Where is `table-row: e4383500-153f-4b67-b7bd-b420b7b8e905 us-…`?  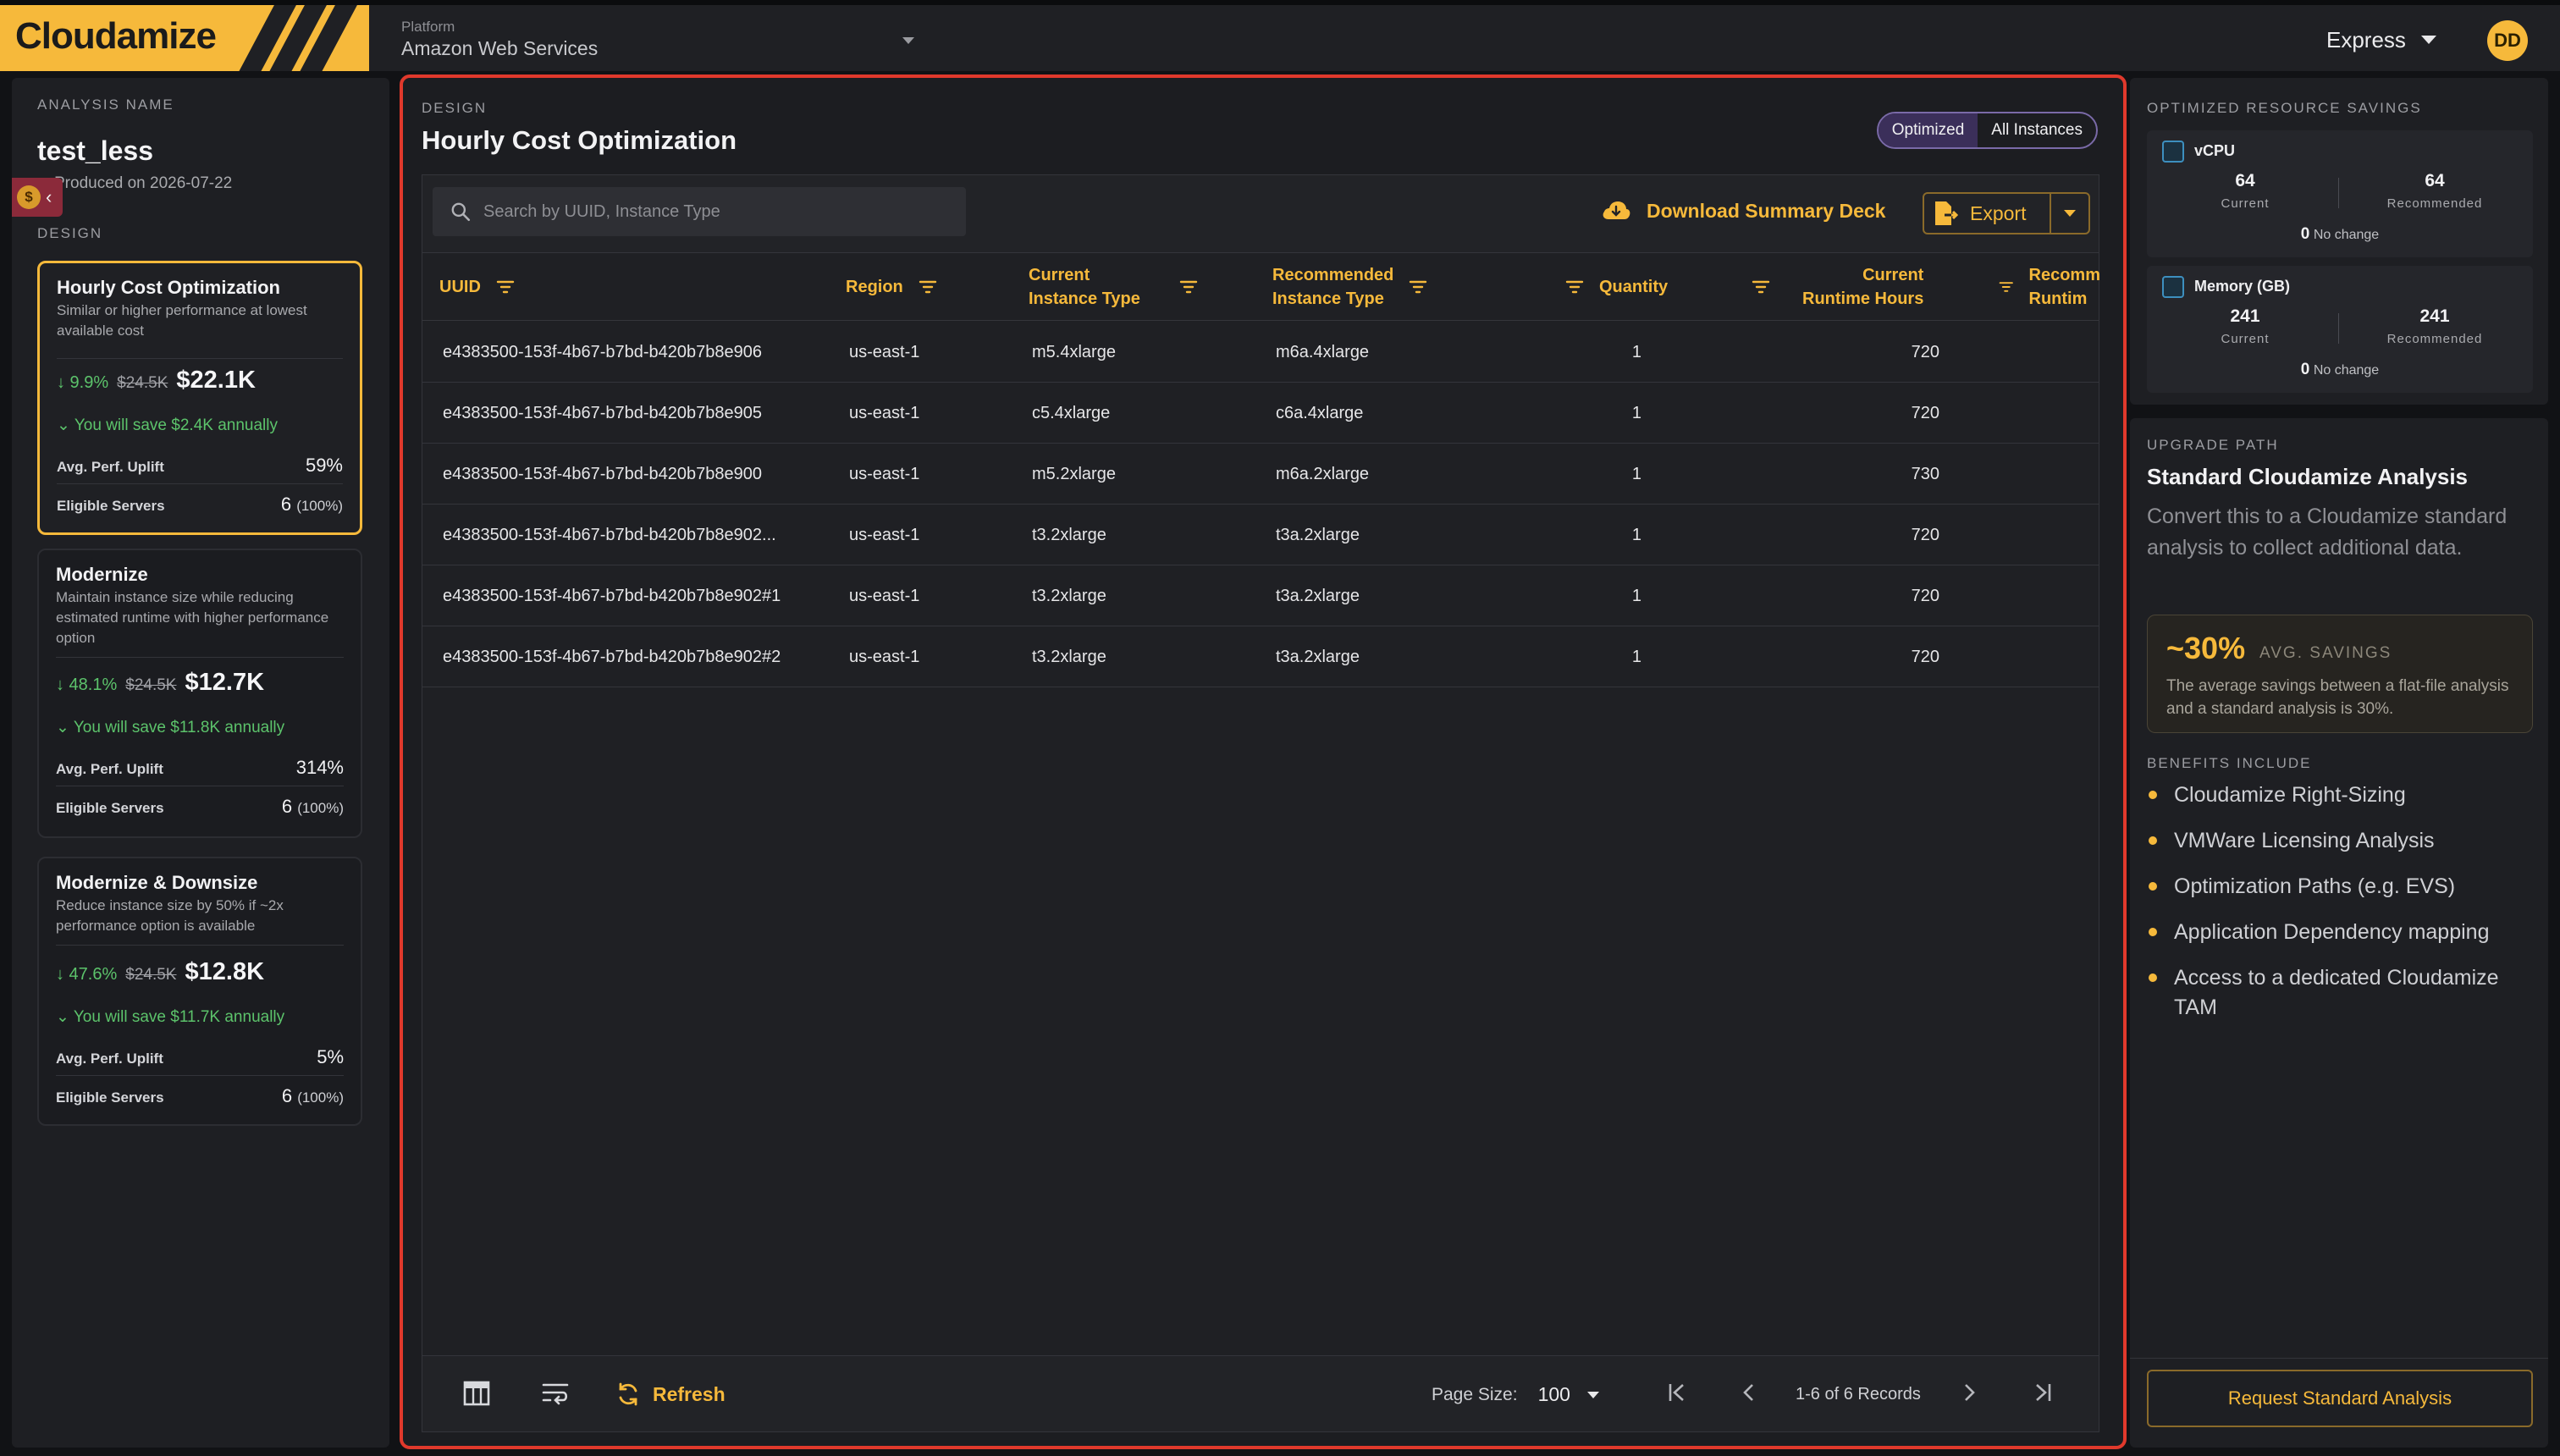 table-row: e4383500-153f-4b67-b7bd-b420b7b8e905 us-… is located at coordinates (1260, 413).